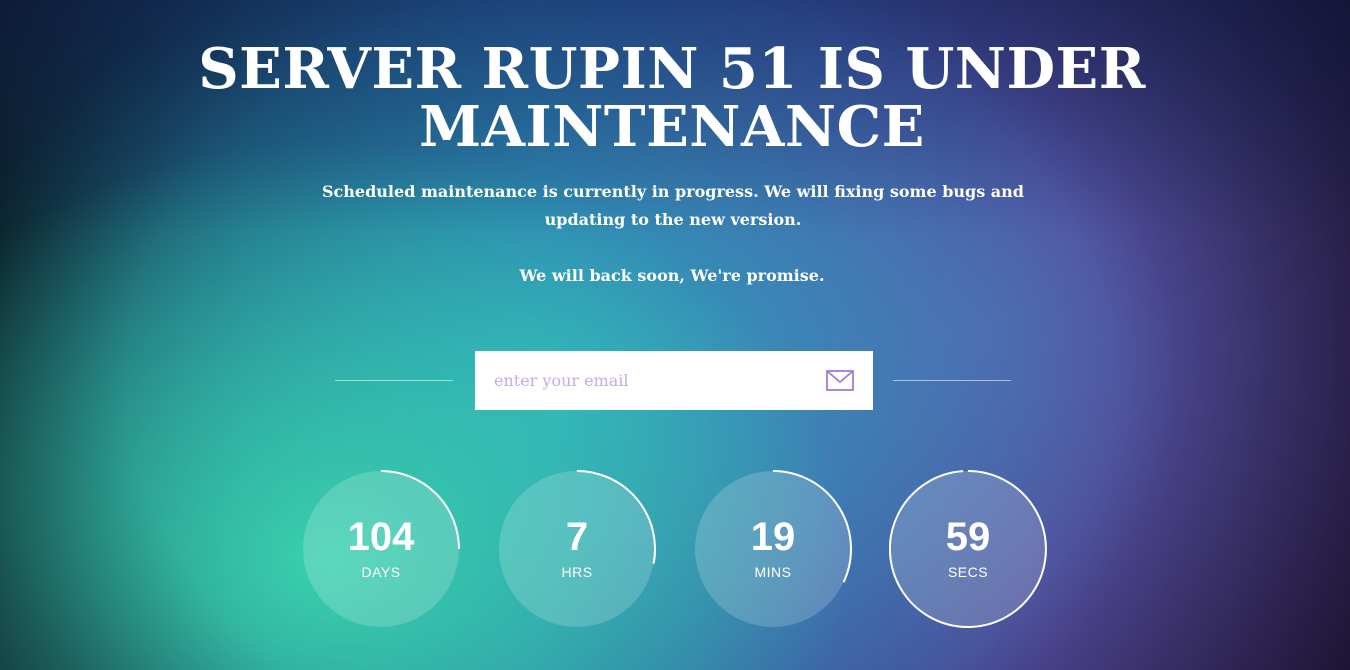 The image size is (1350, 670). What do you see at coordinates (968, 537) in the screenshot?
I see `countdown-seconds-value: 59` at bounding box center [968, 537].